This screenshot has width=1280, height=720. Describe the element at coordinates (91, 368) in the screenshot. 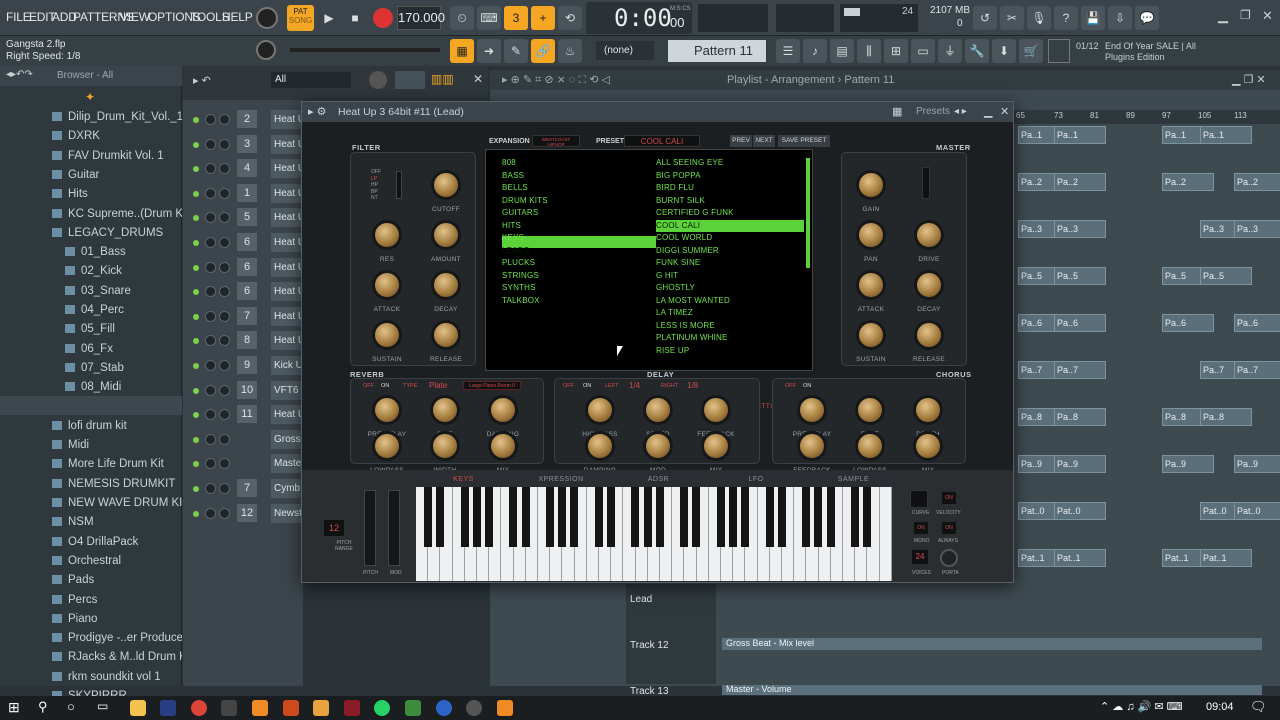

I see `browser-item: 07_Stab` at that location.